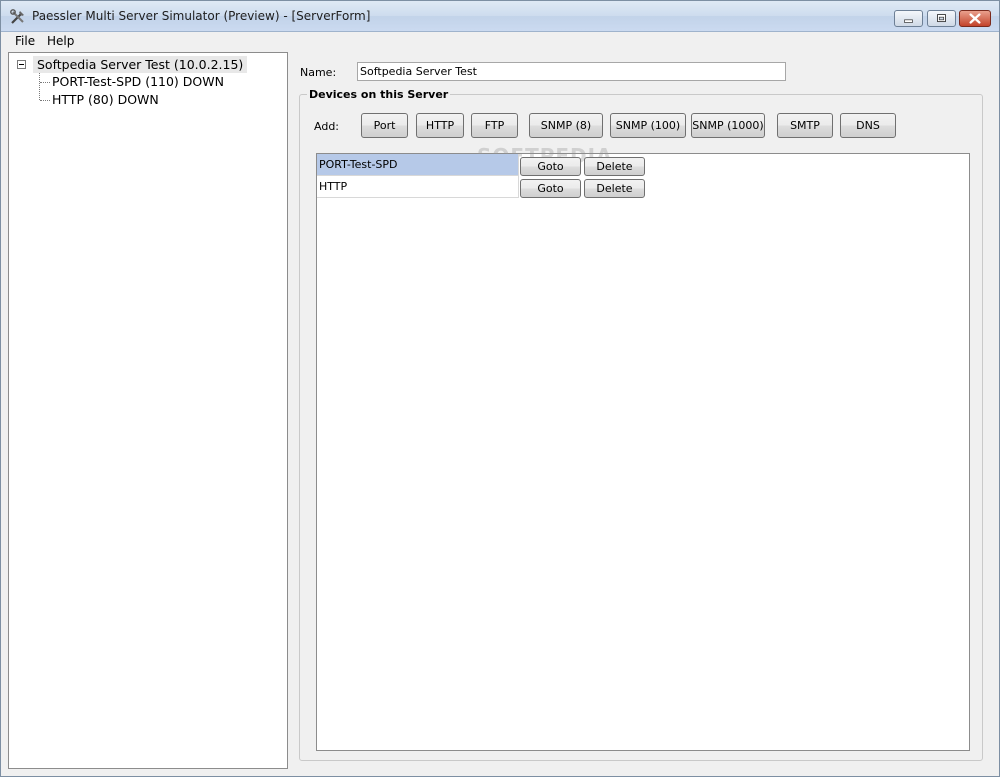 This screenshot has height=777, width=1000. What do you see at coordinates (17, 16) in the screenshot?
I see `tools-icon` at bounding box center [17, 16].